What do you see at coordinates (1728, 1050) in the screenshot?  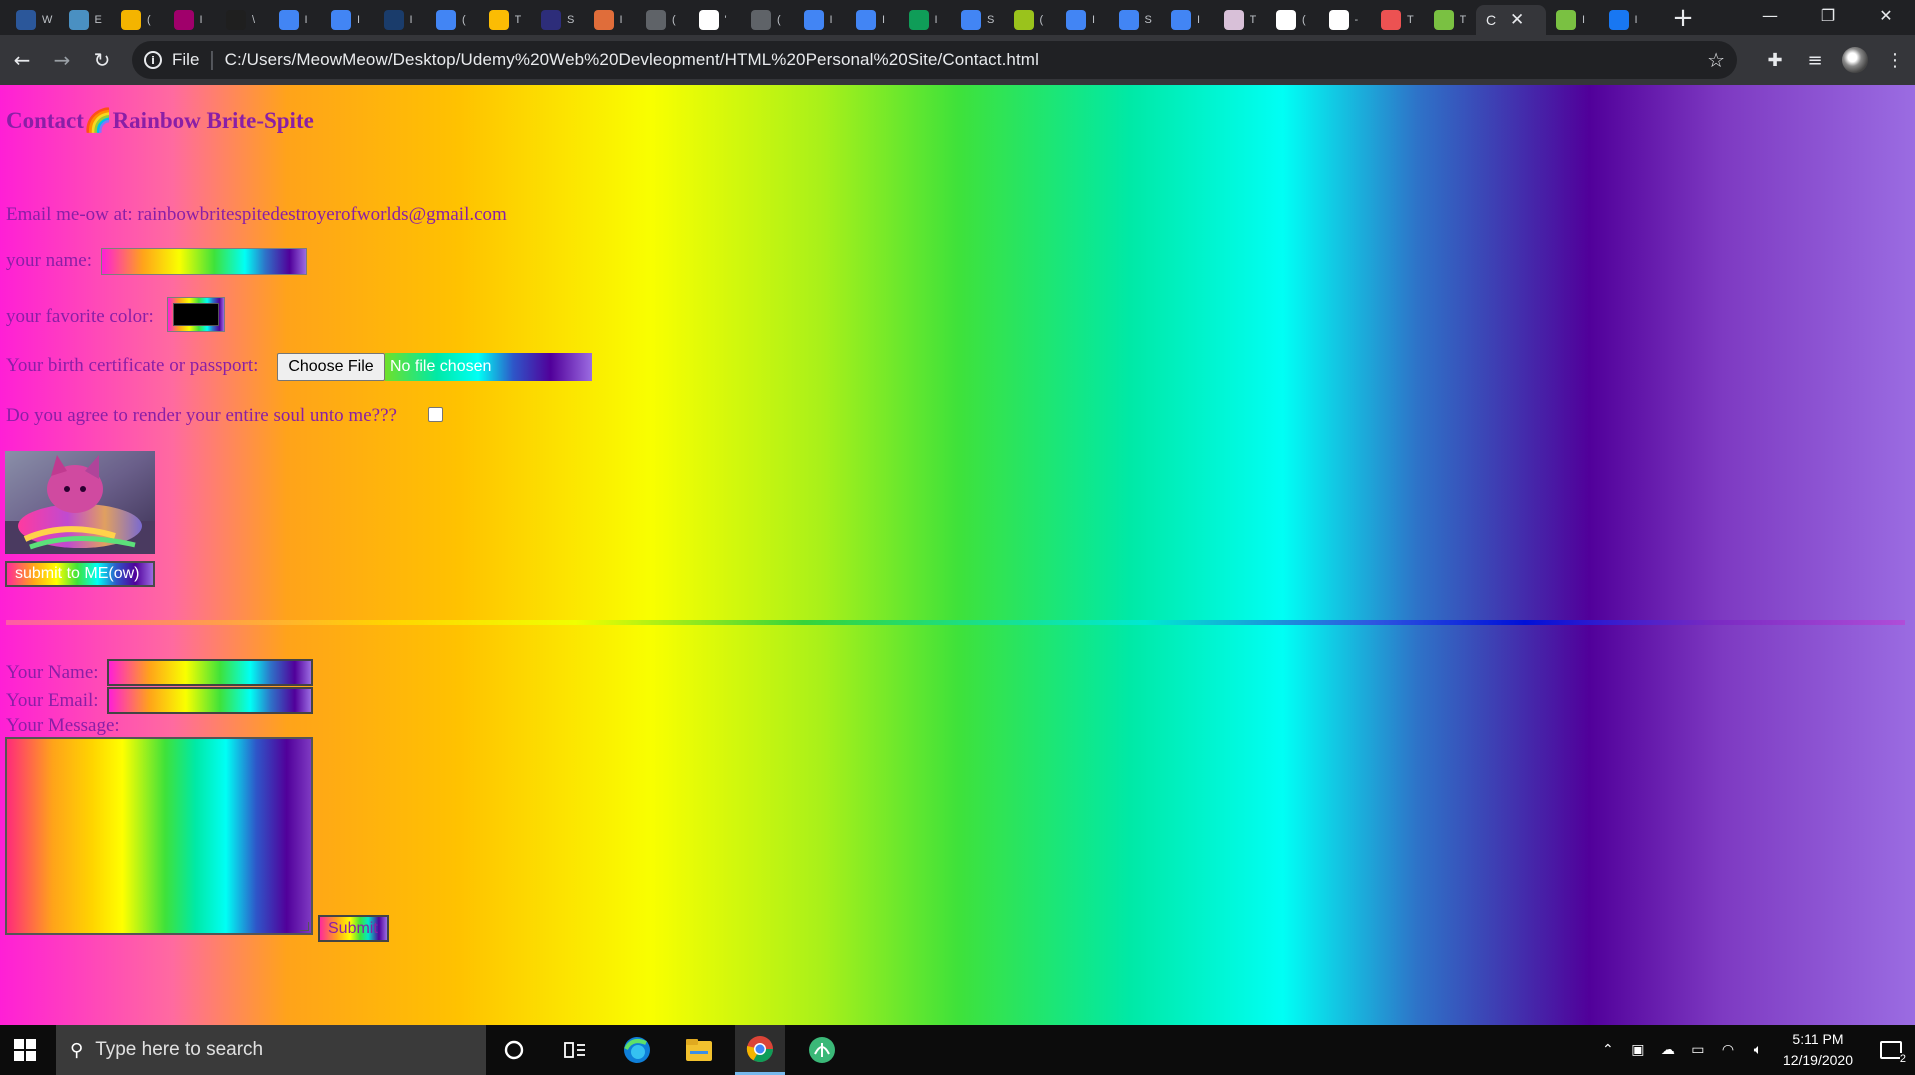 I see `wifi-icon: ◠` at bounding box center [1728, 1050].